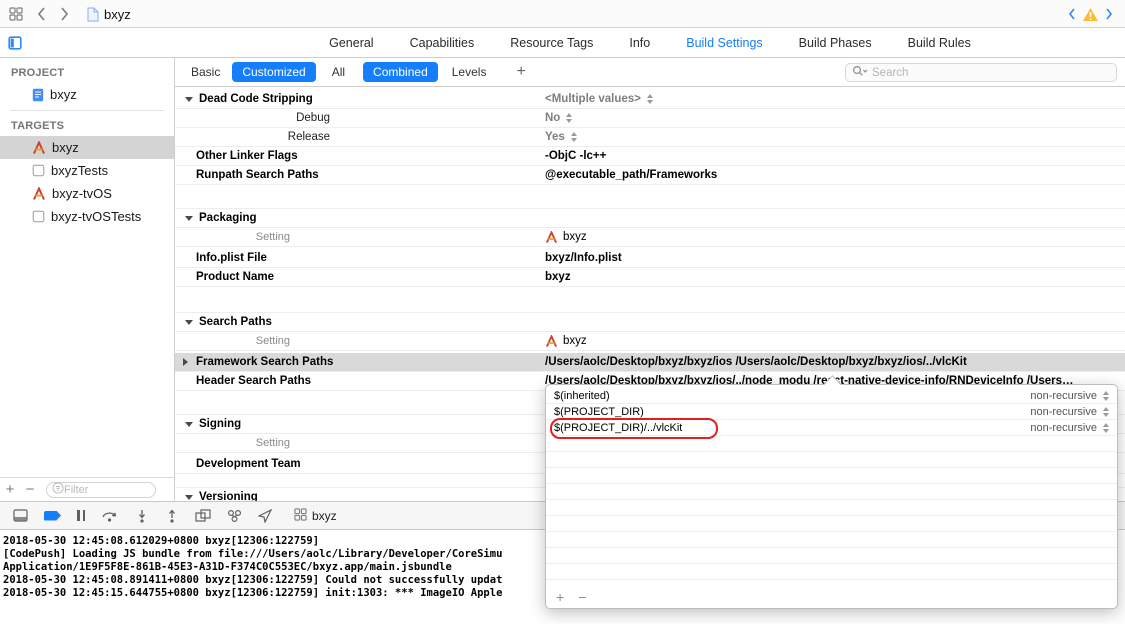 The height and width of the screenshot is (624, 1125). I want to click on path-row-project-dir: $(PROJECT_DIR) non-recursive, so click(831, 412).